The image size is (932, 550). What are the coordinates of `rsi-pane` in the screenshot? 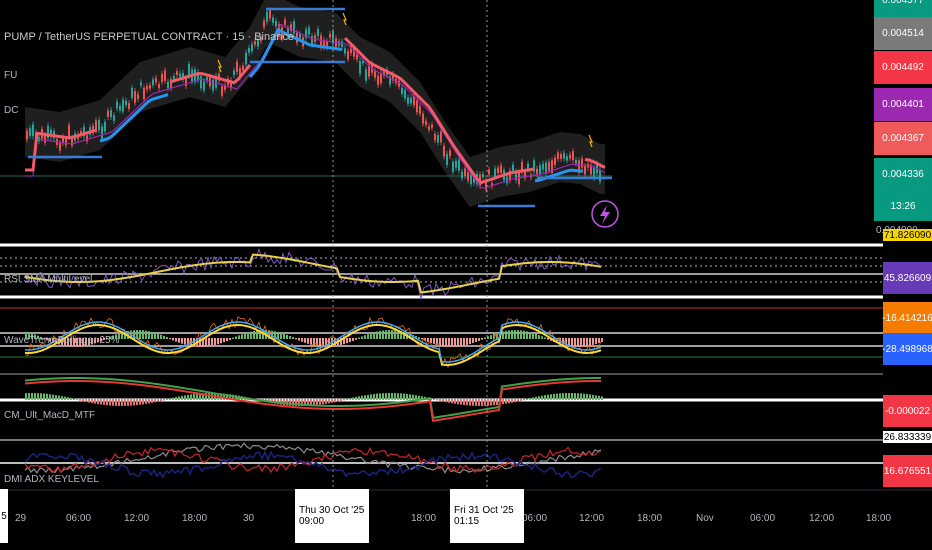 It's located at (441, 271).